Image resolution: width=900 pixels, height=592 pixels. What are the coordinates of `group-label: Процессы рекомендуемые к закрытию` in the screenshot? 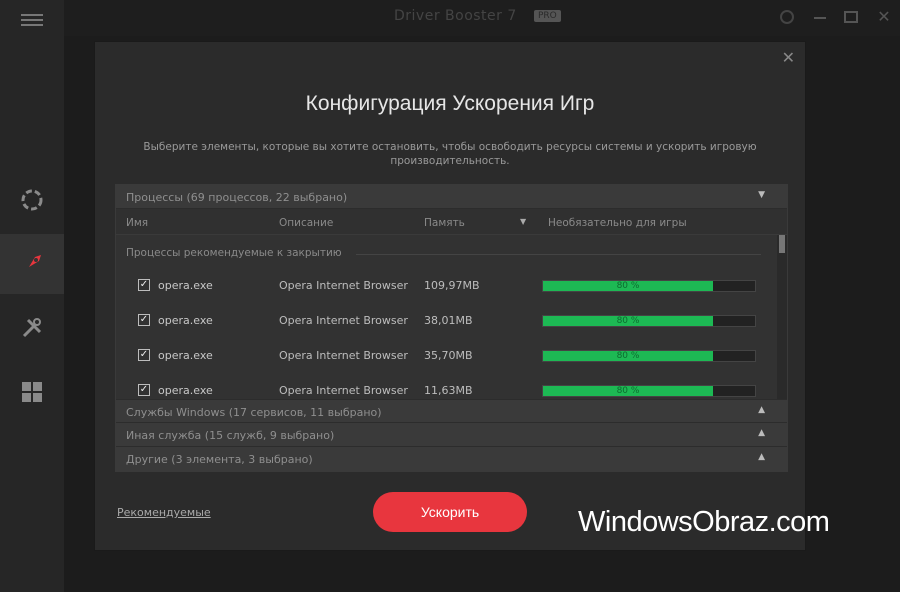 It's located at (234, 253).